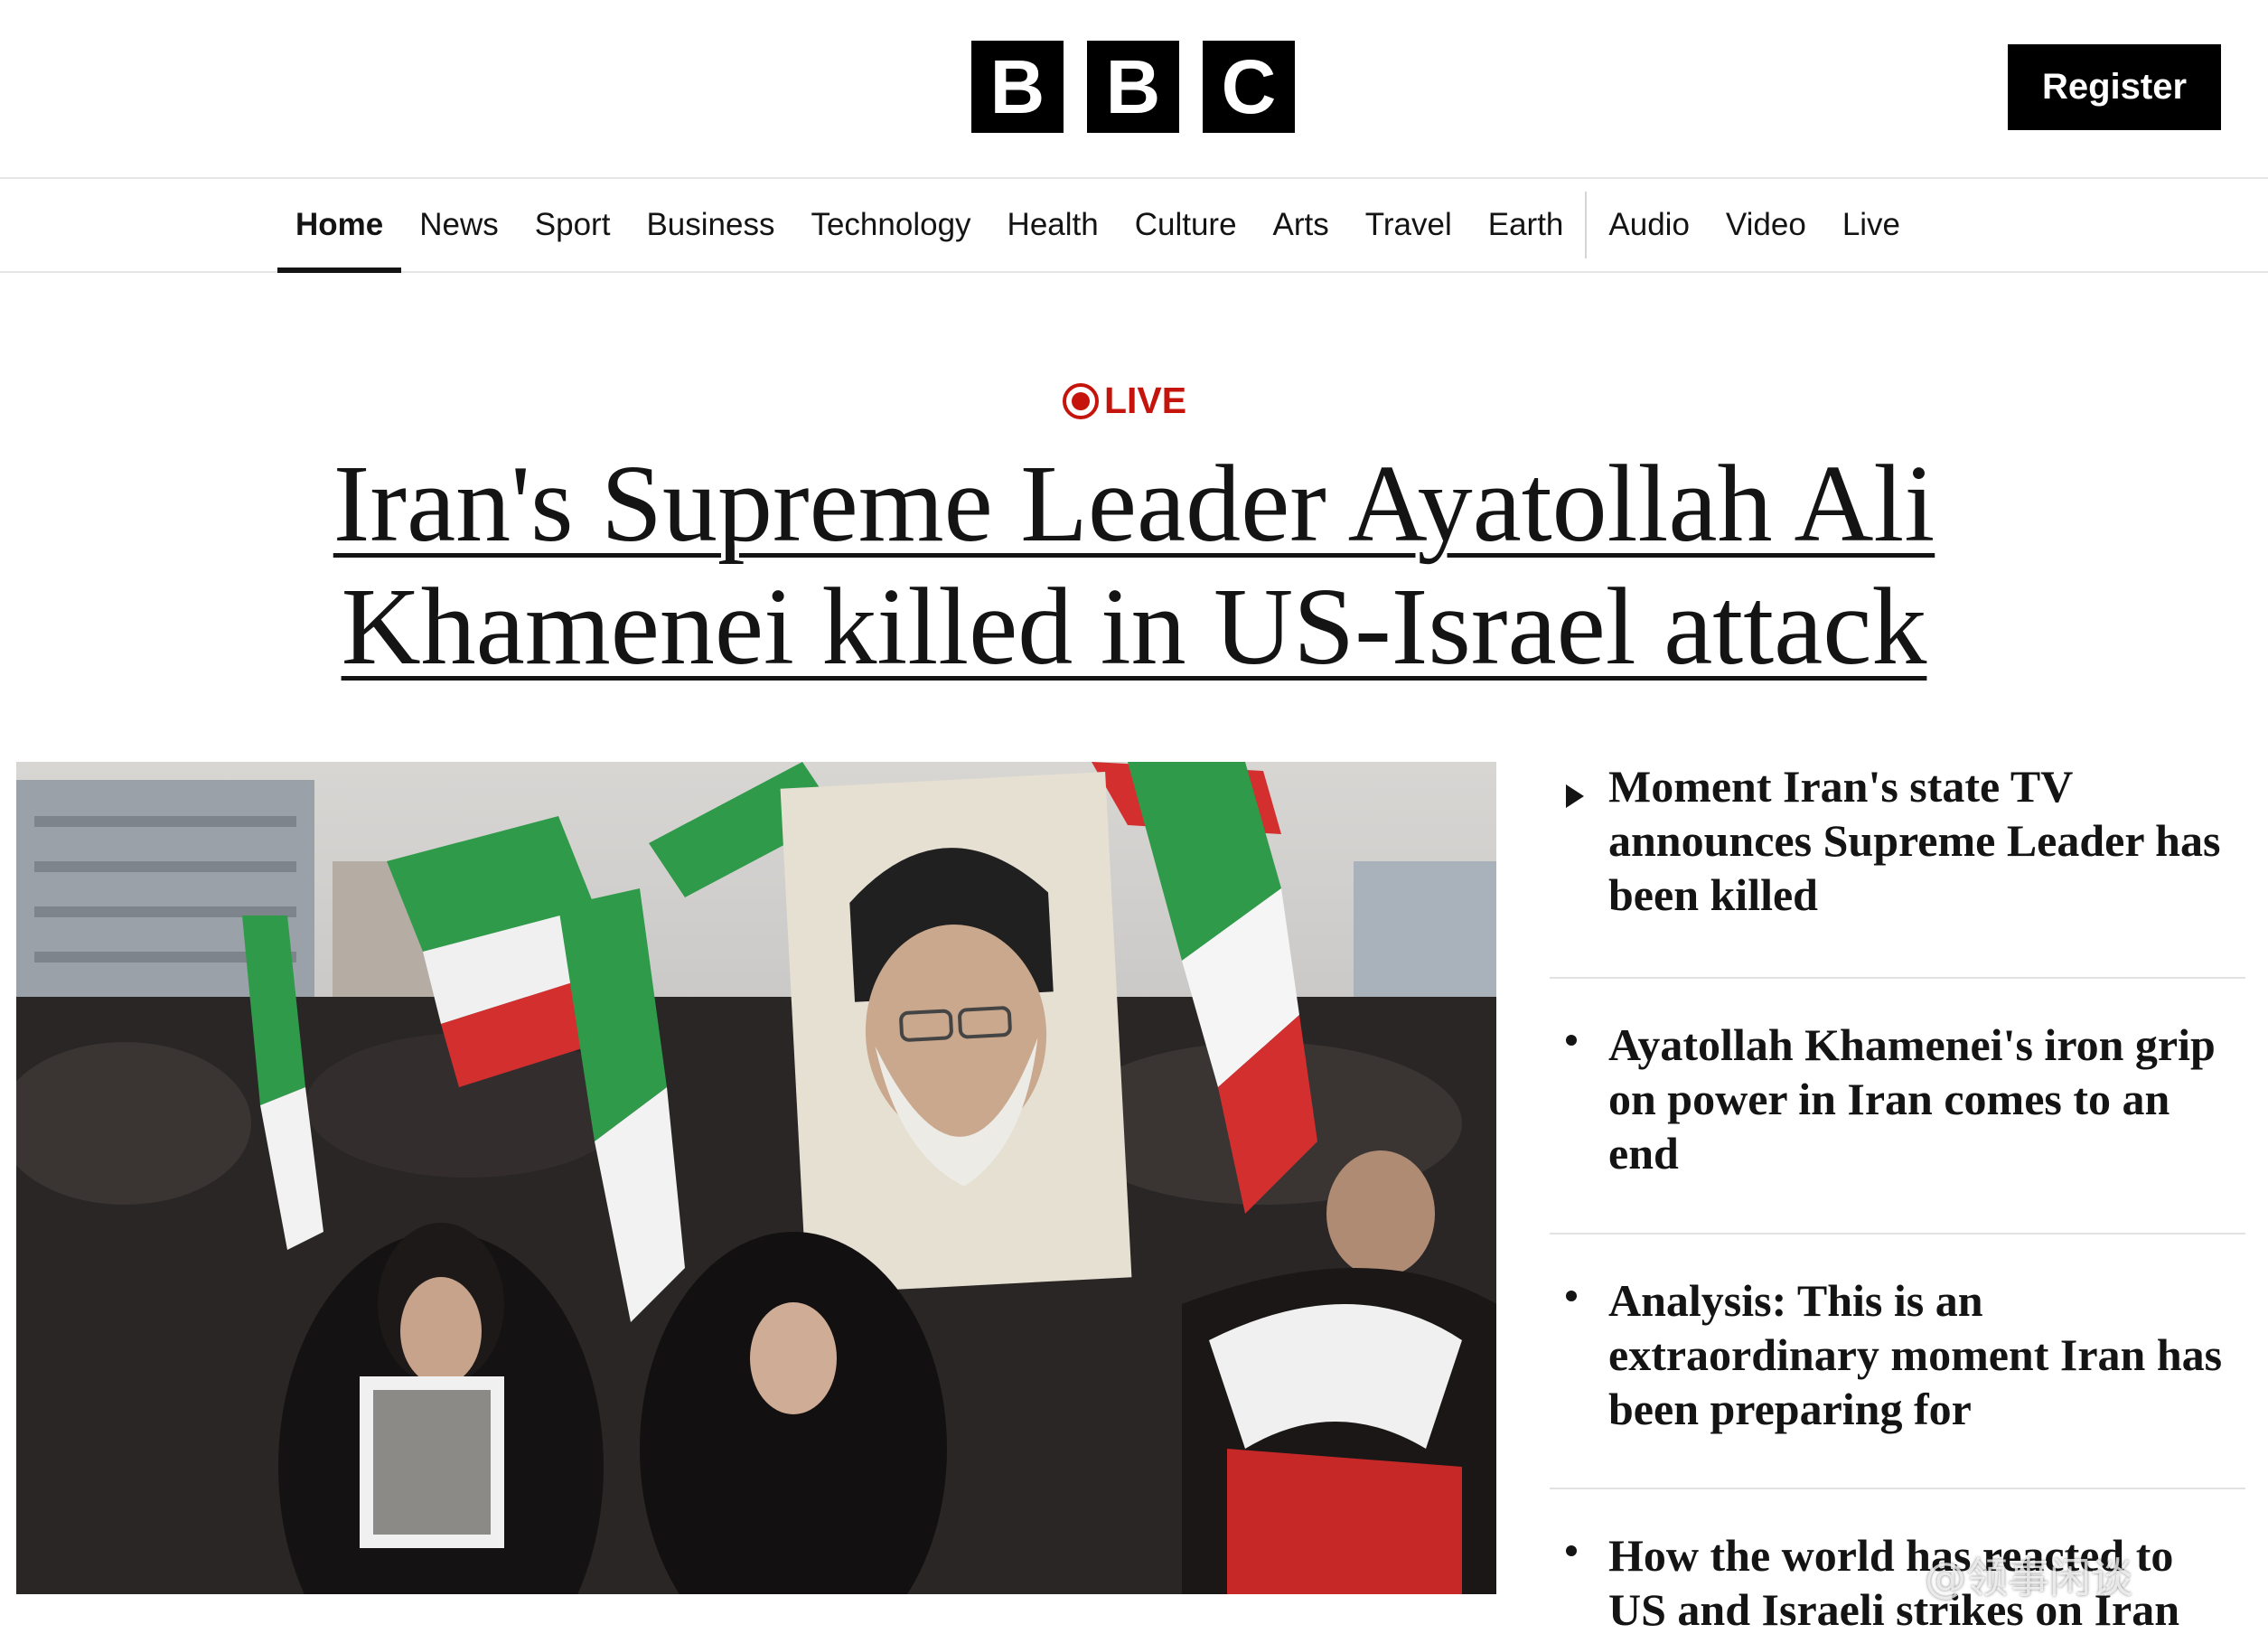 This screenshot has height=1643, width=2268. I want to click on nav-item-home: Home, so click(339, 226).